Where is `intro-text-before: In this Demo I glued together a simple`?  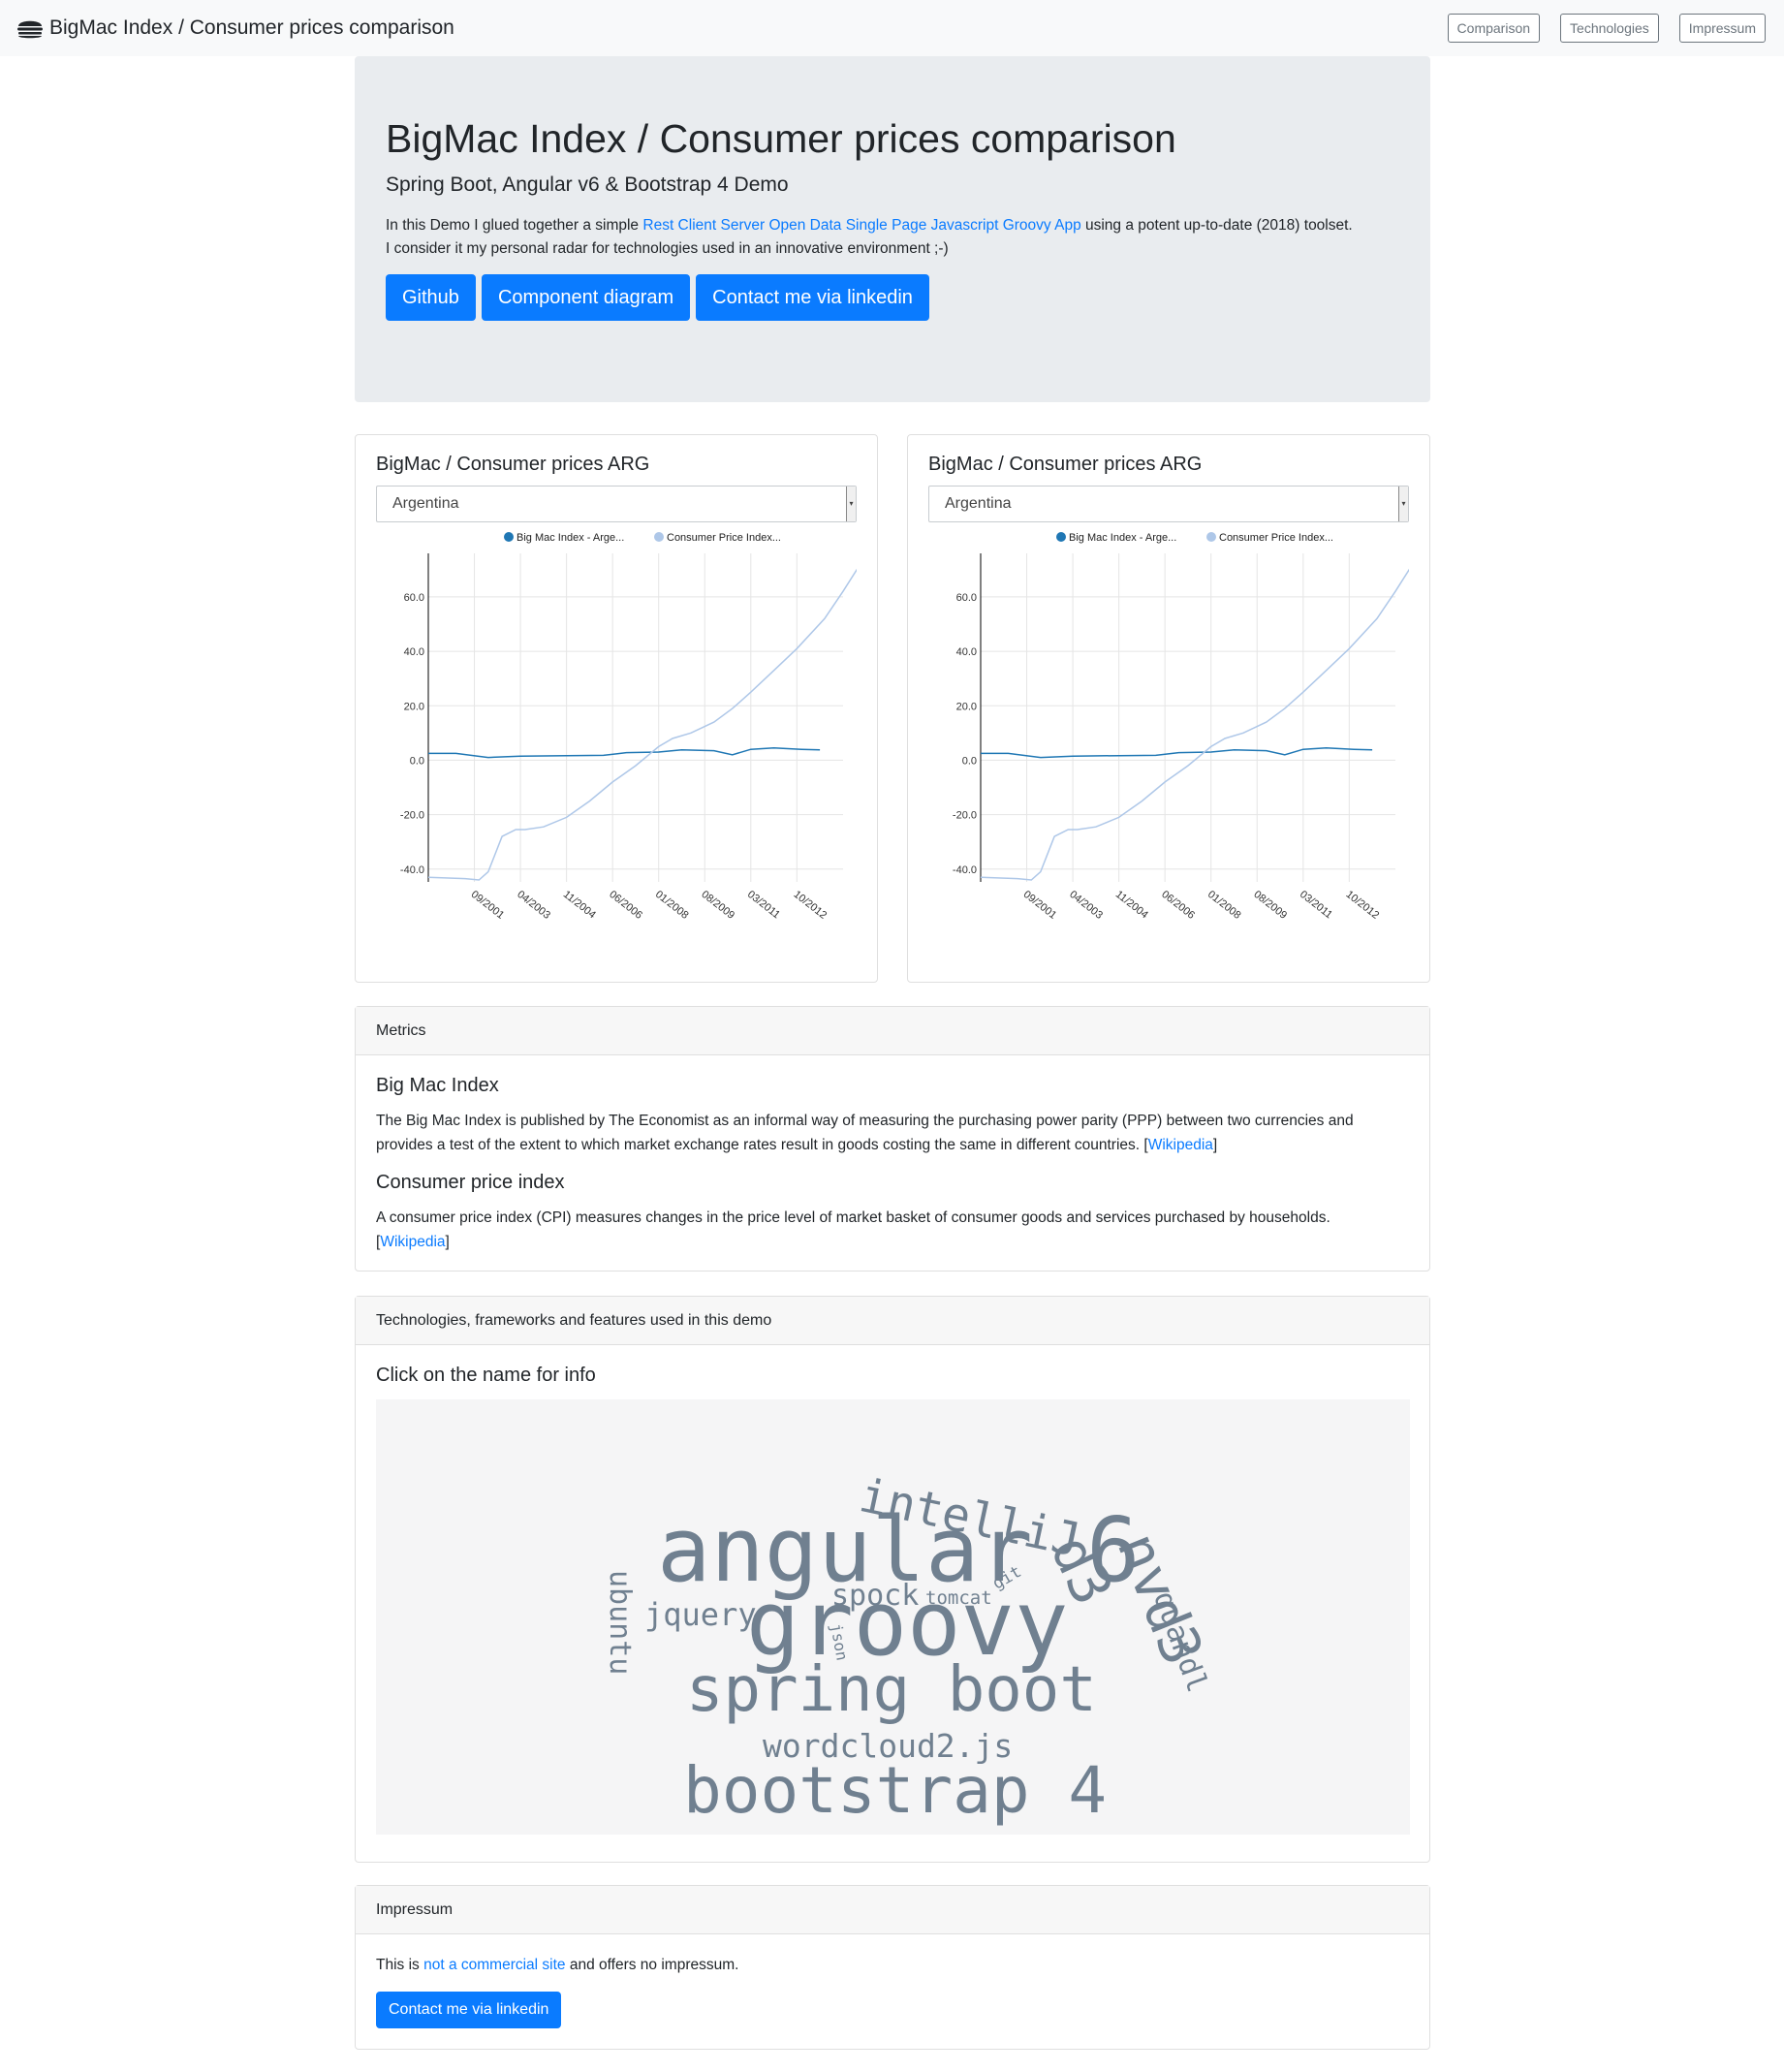
intro-text-before: In this Demo I glued together a simple is located at coordinates (514, 226).